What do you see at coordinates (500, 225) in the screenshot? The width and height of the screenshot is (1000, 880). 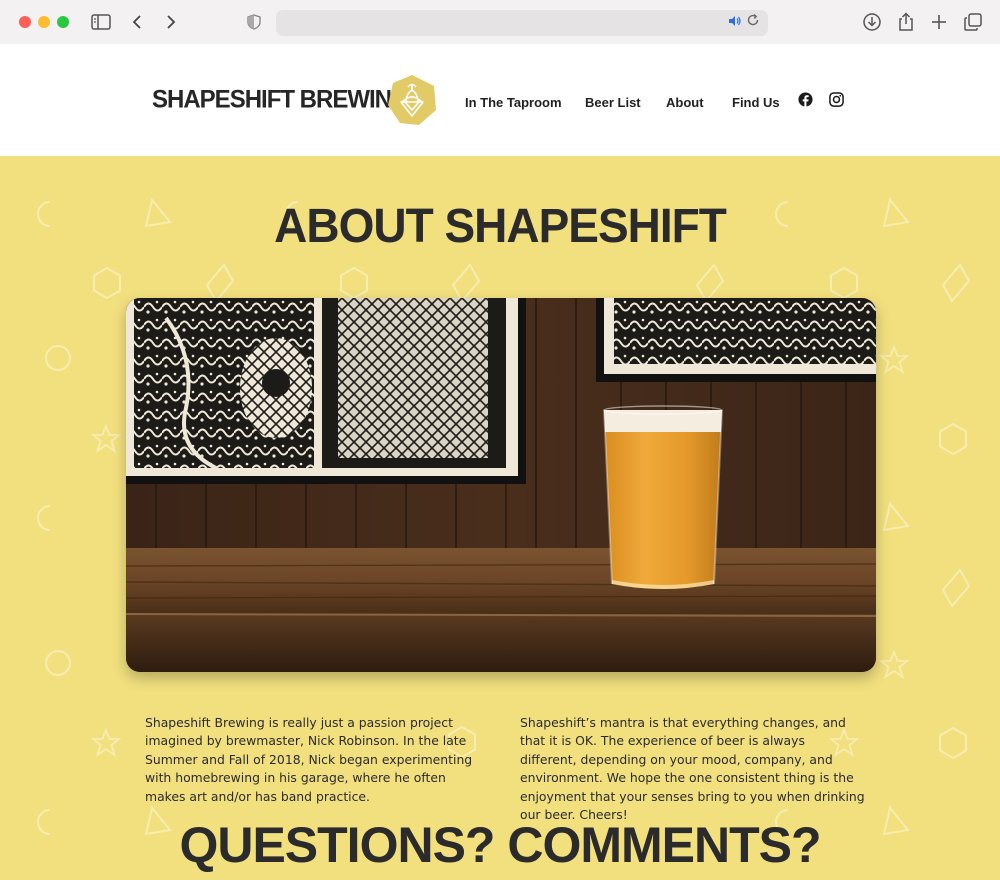 I see `about-heading: ABOUT SHAPESHIFT` at bounding box center [500, 225].